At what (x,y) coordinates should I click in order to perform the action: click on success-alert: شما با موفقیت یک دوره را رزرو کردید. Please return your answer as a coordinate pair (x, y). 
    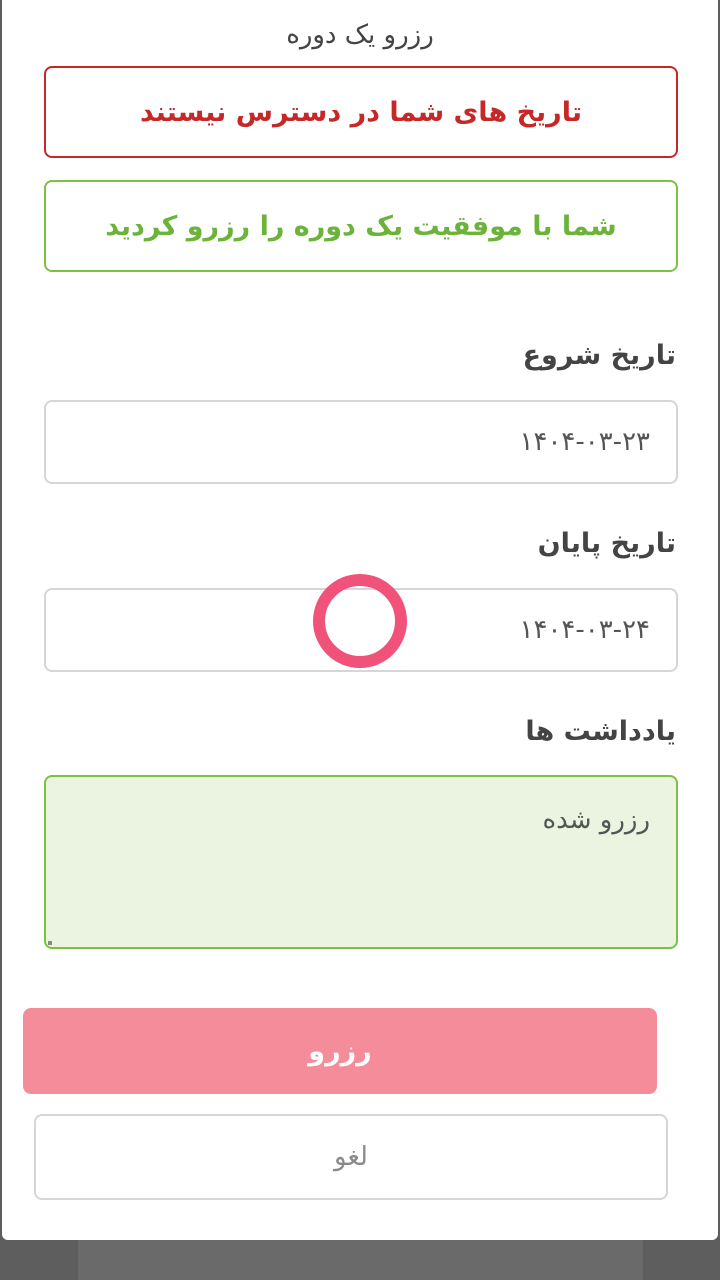
    Looking at the image, I should click on (361, 226).